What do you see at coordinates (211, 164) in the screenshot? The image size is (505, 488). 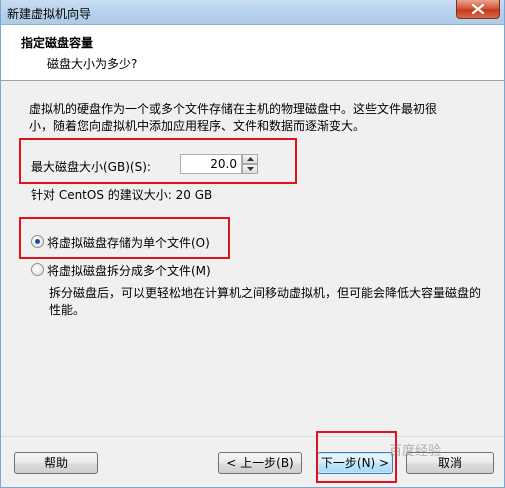 I see `disk-size-input: 20.0` at bounding box center [211, 164].